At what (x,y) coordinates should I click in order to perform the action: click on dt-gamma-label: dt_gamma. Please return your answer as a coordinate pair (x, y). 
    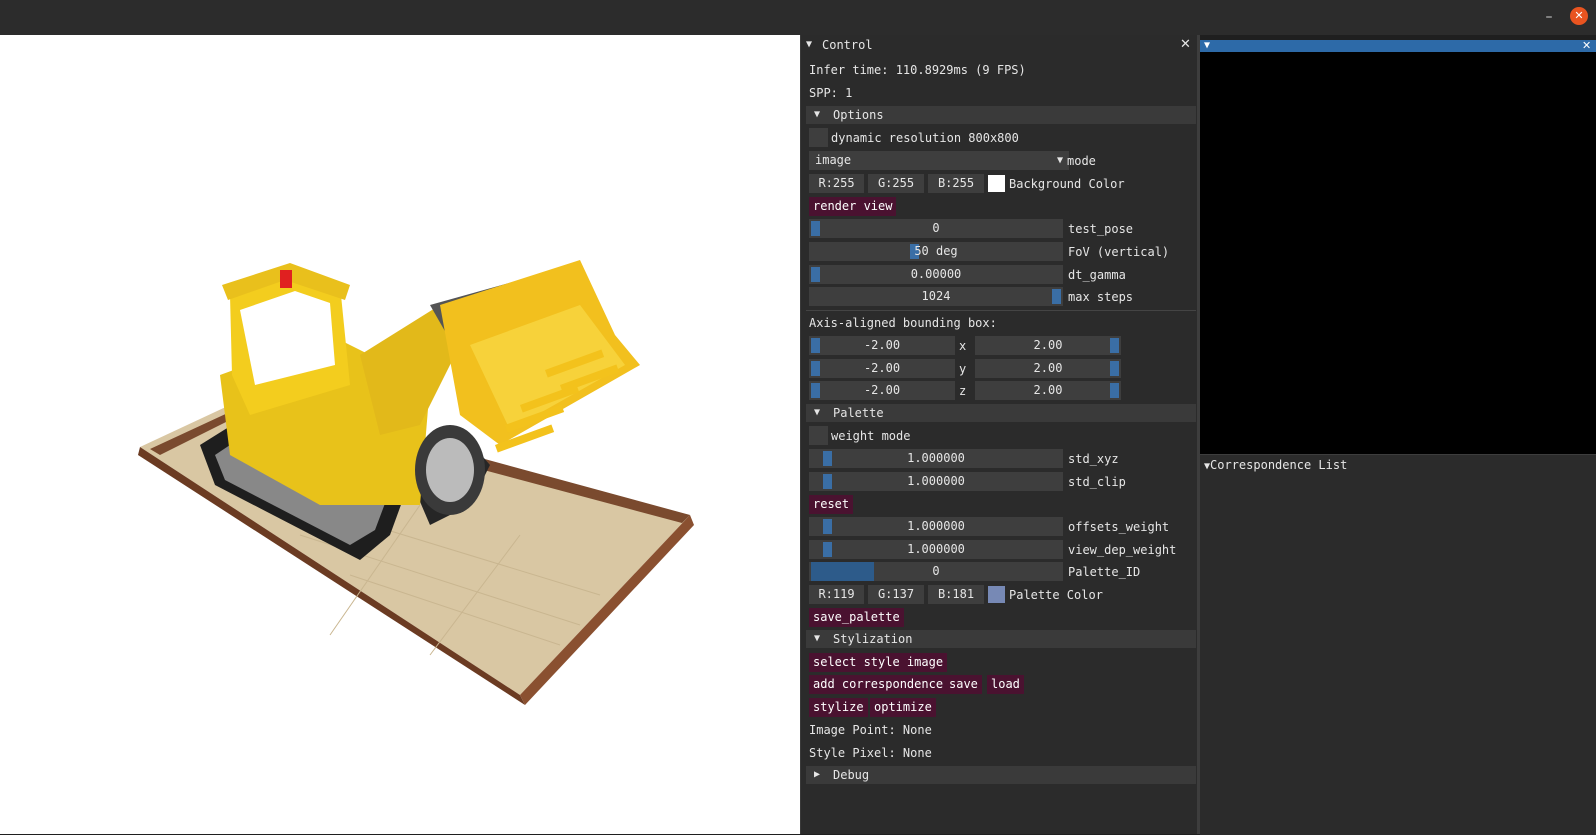
    Looking at the image, I should click on (1097, 275).